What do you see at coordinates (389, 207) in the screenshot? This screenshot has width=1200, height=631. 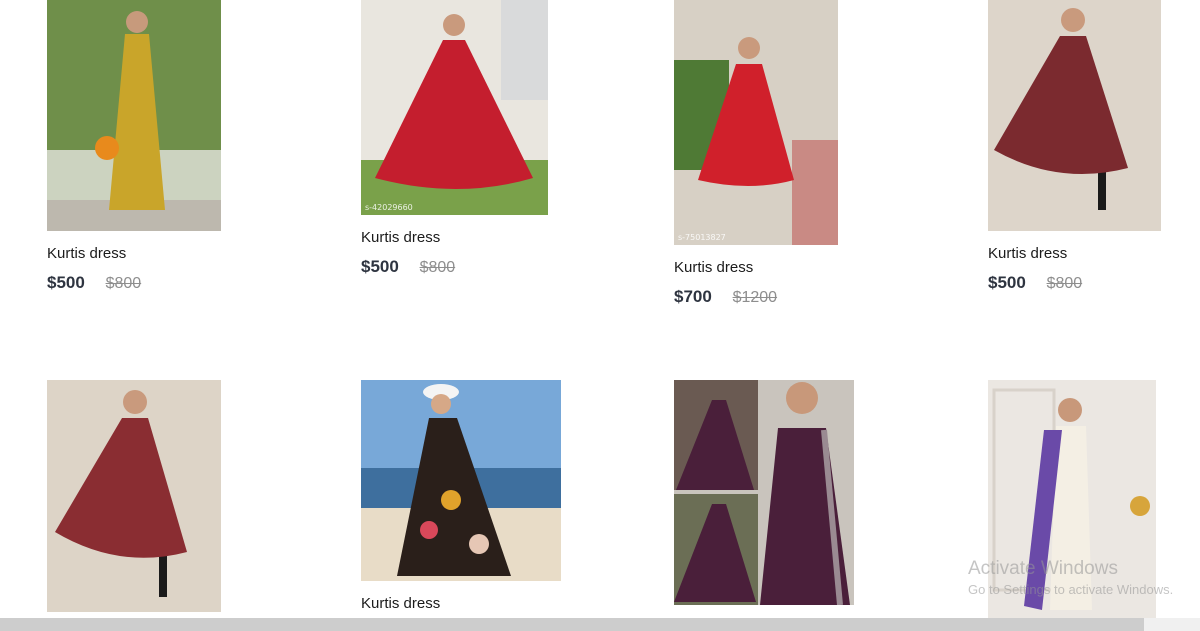 I see `sku-label: s-42029660` at bounding box center [389, 207].